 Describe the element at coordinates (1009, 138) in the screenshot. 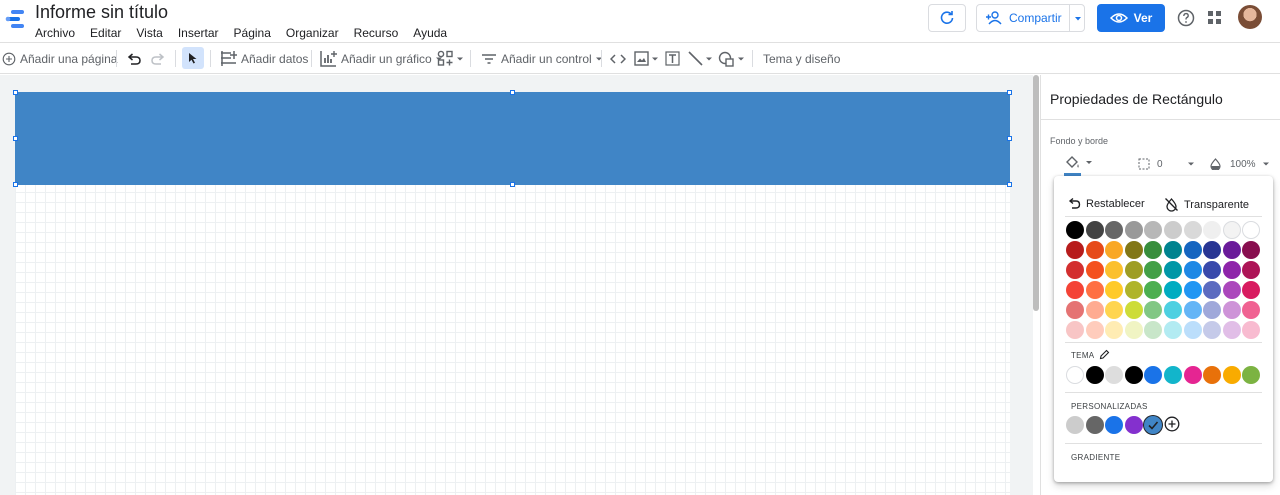

I see `resize-handle-right` at that location.